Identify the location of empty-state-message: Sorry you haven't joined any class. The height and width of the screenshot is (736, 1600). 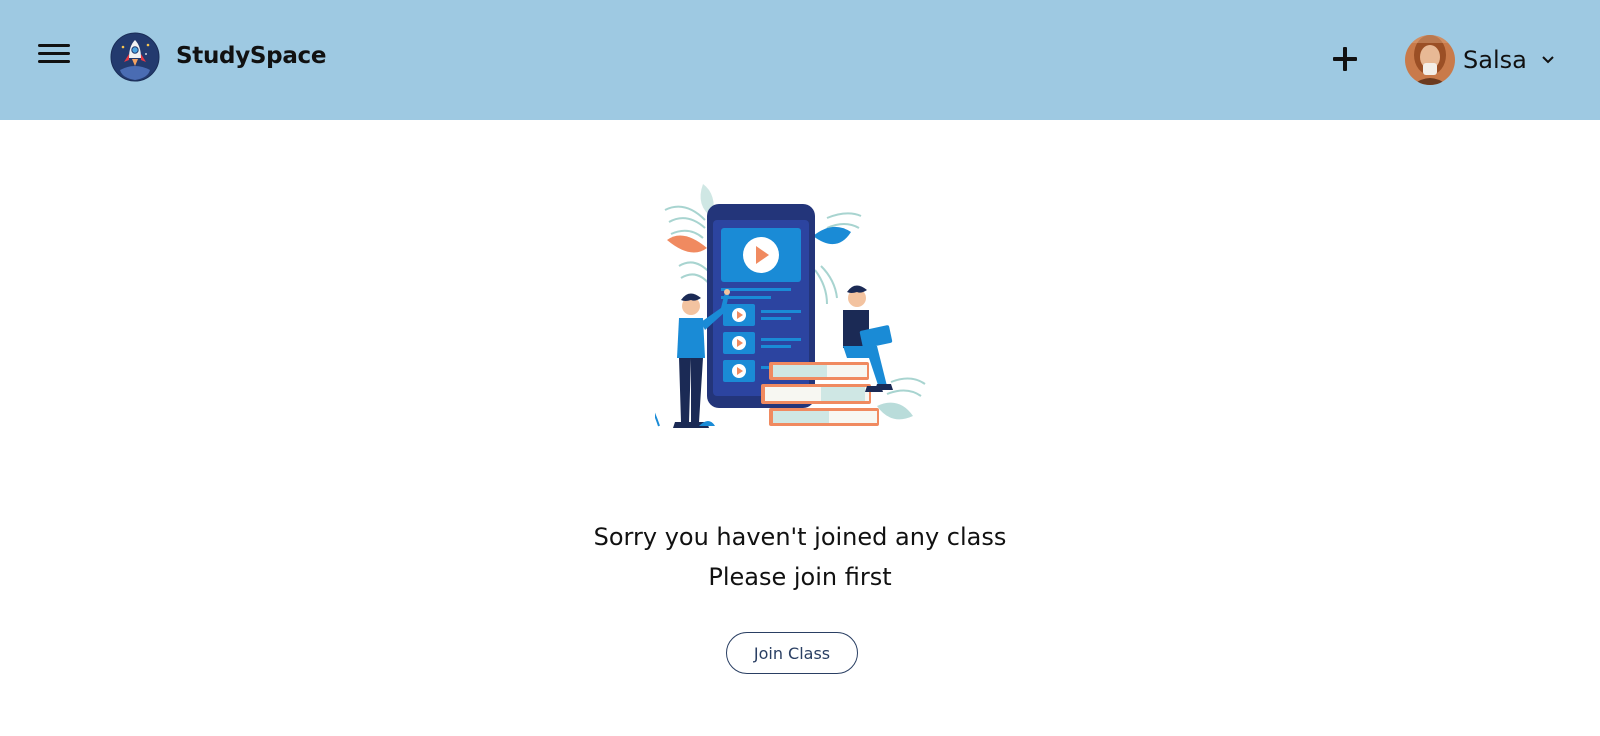
(800, 537).